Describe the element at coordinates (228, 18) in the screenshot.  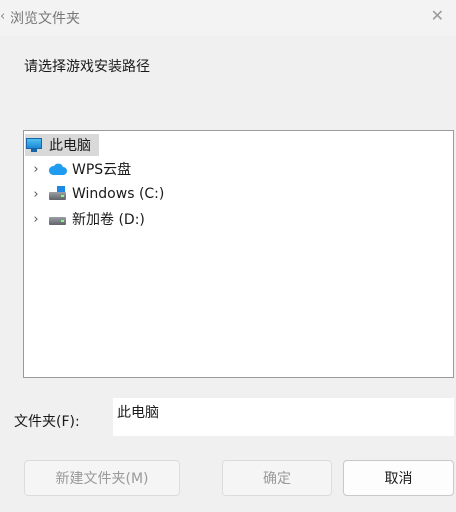
I see `title-bar: ‹ 浏览文件夹 ✕` at that location.